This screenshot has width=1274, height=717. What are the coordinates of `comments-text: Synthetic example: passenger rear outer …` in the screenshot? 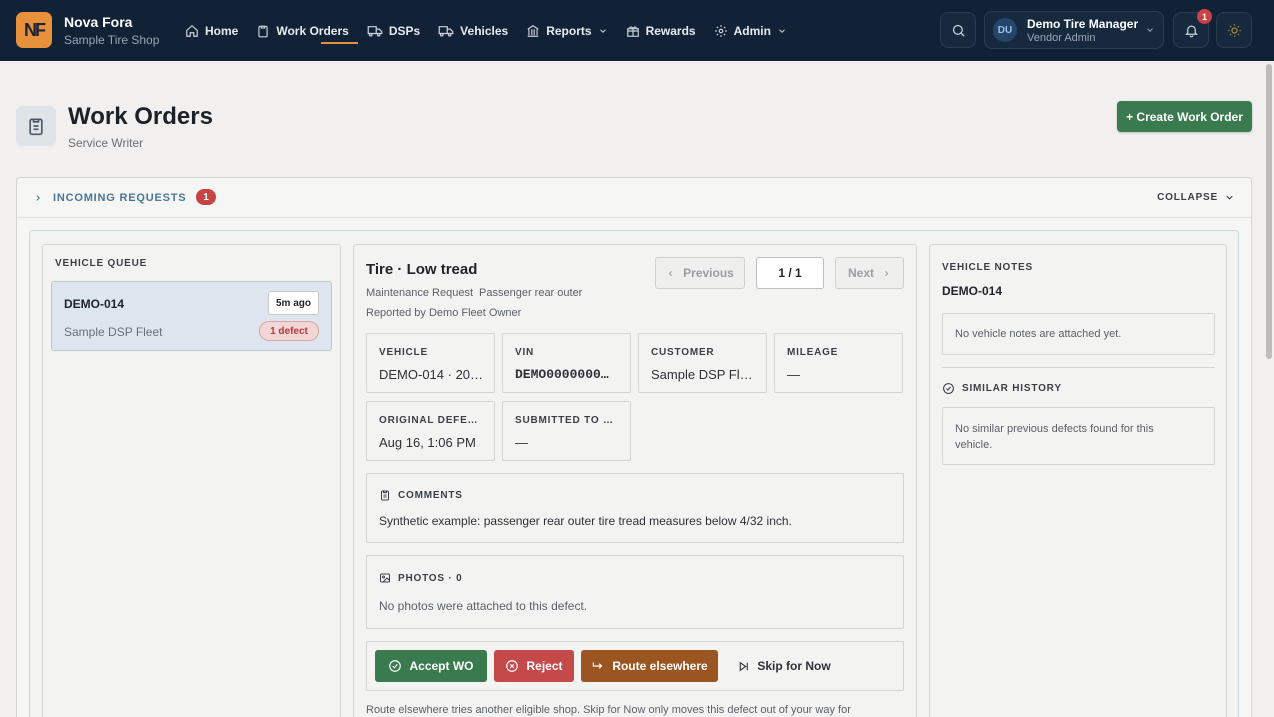 It's located at (585, 521).